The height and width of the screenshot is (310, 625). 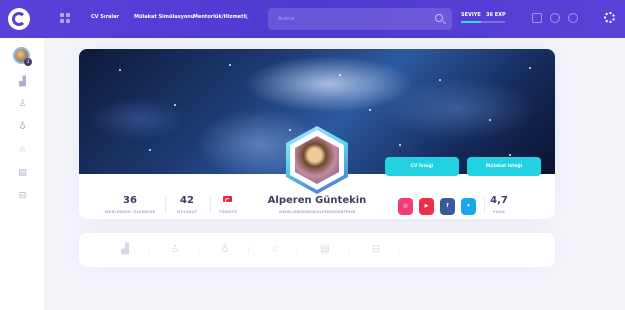 I want to click on cv-request-button: CV İsteği, so click(x=422, y=166).